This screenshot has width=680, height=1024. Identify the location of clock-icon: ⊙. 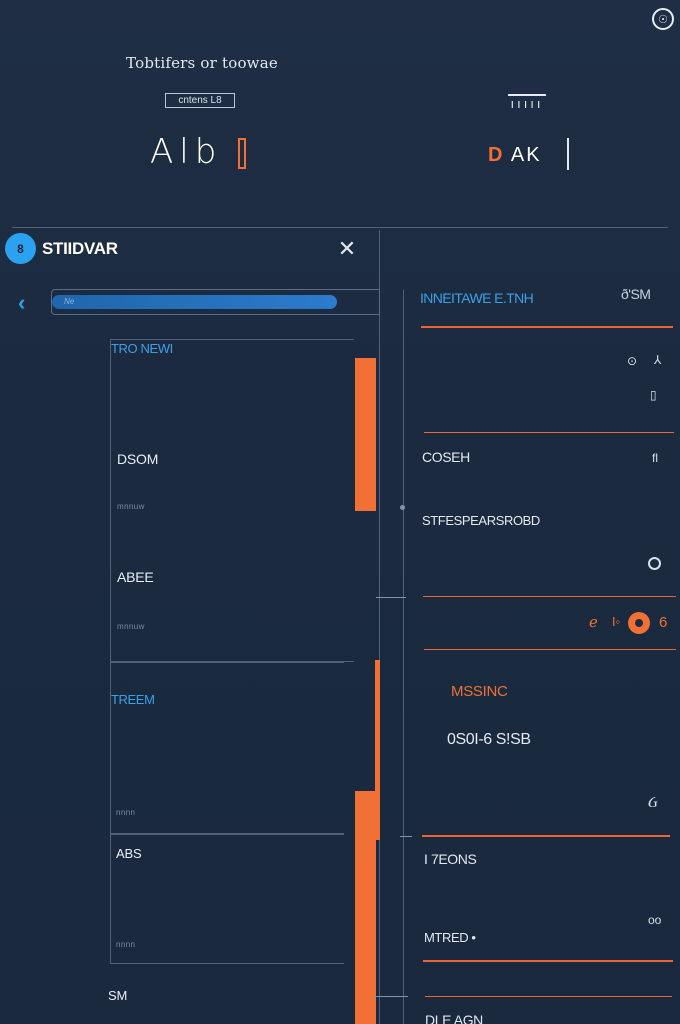
(632, 361).